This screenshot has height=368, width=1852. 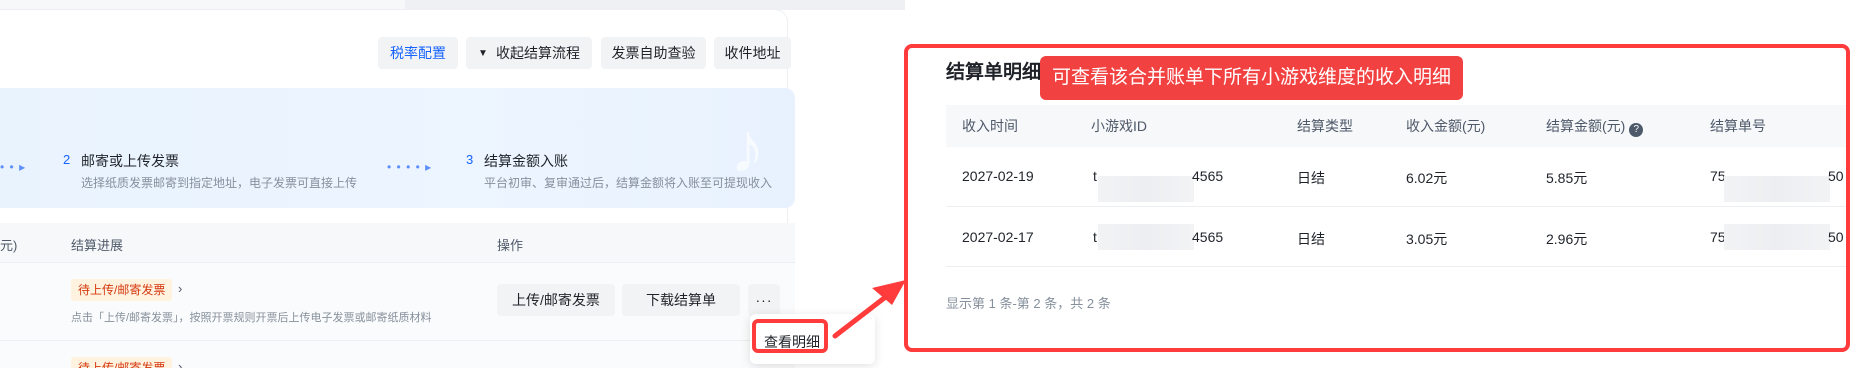 What do you see at coordinates (1446, 126) in the screenshot?
I see `column-income-amount: 收入金额(元)` at bounding box center [1446, 126].